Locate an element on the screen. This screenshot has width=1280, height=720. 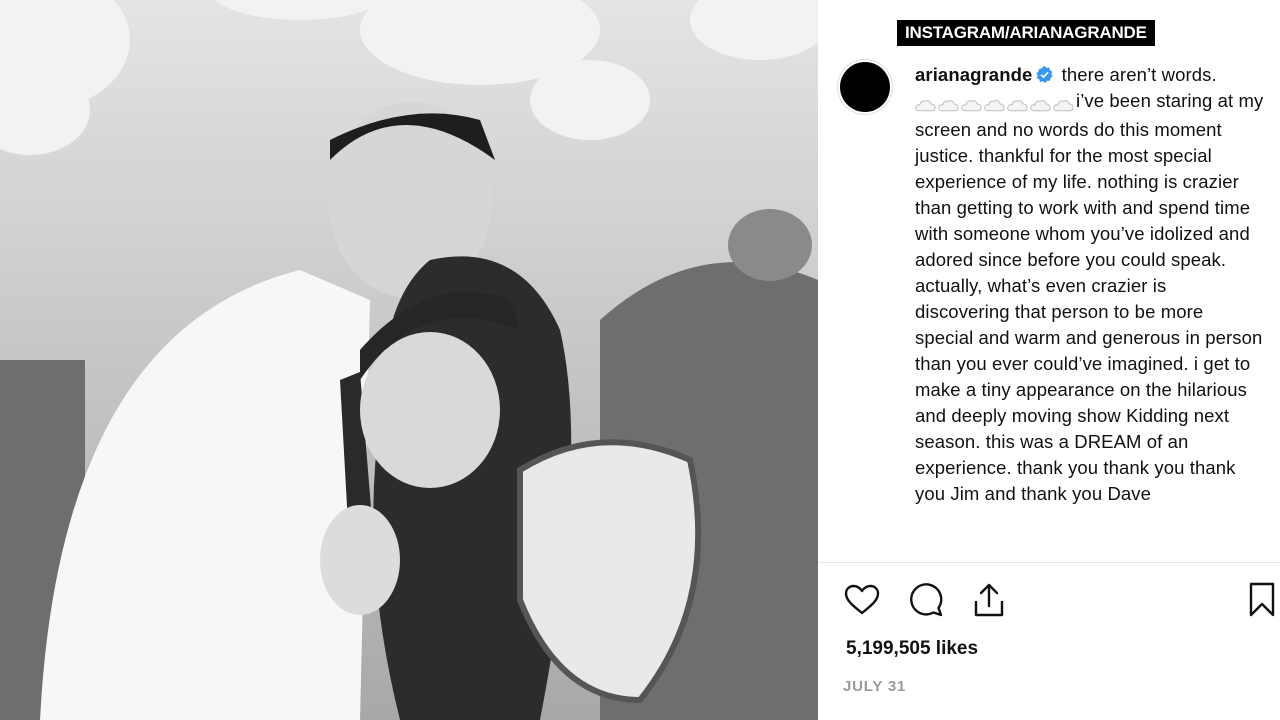
share-button is located at coordinates (989, 600).